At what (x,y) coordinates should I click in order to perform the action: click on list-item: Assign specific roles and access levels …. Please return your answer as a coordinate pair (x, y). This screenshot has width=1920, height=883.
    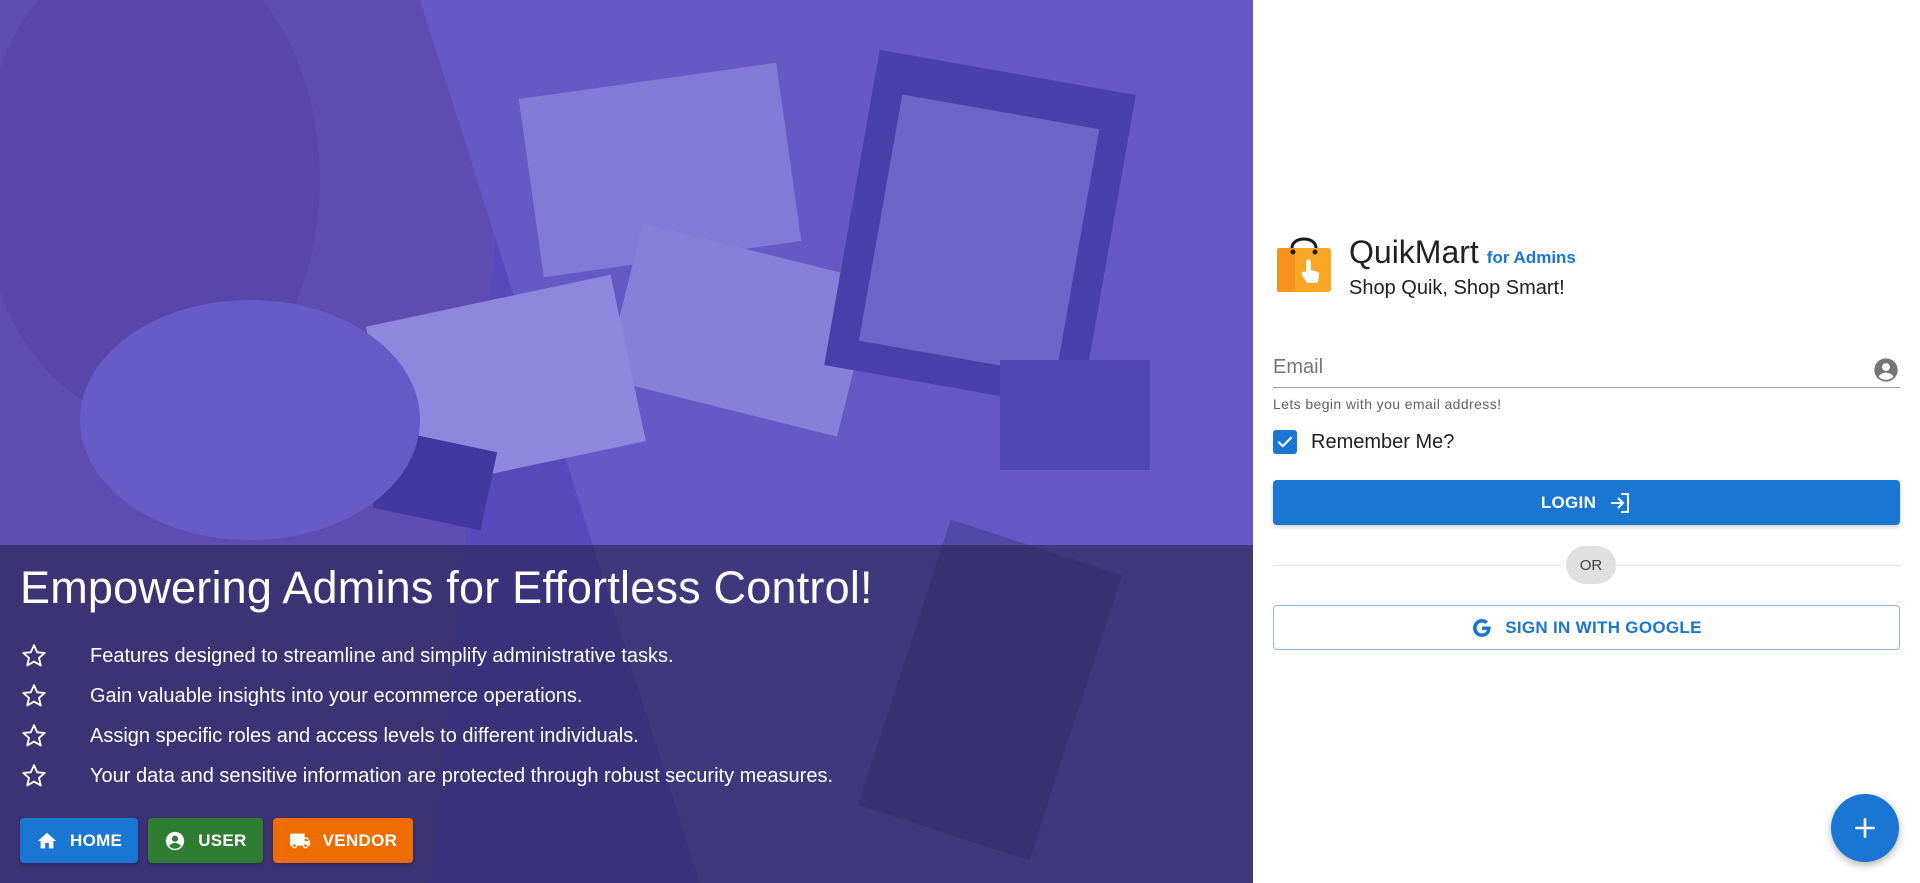
    Looking at the image, I should click on (426, 736).